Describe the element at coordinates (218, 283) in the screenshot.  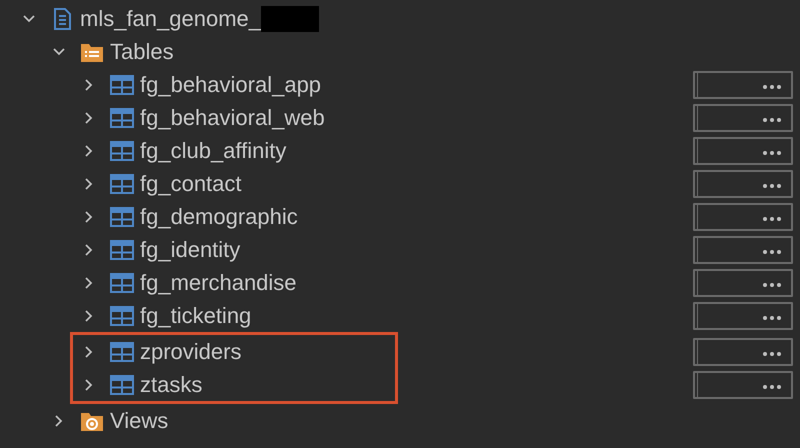
I see `tree-item-label: fg_merchandise` at that location.